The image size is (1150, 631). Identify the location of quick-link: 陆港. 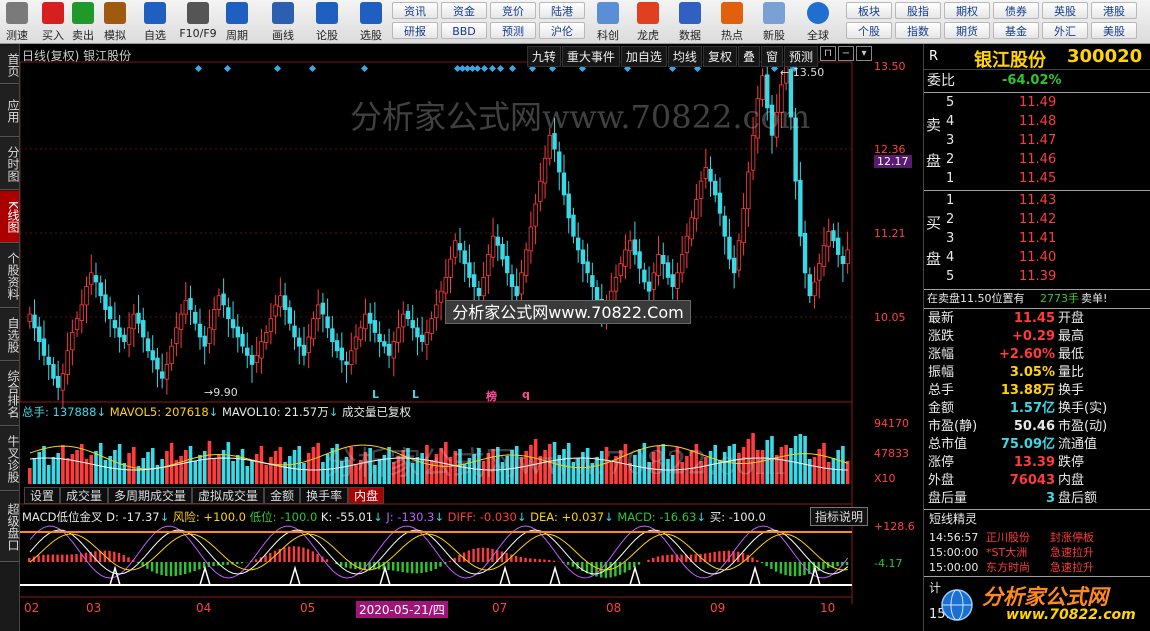
(562, 10).